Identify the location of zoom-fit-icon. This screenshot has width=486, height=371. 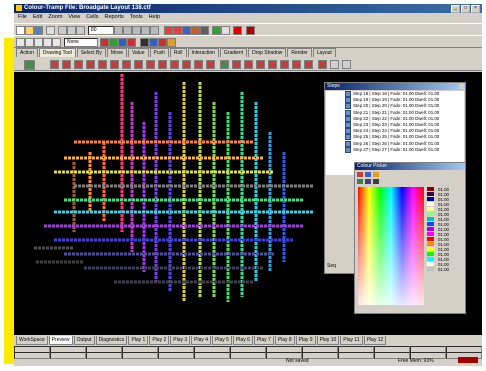
(136, 30).